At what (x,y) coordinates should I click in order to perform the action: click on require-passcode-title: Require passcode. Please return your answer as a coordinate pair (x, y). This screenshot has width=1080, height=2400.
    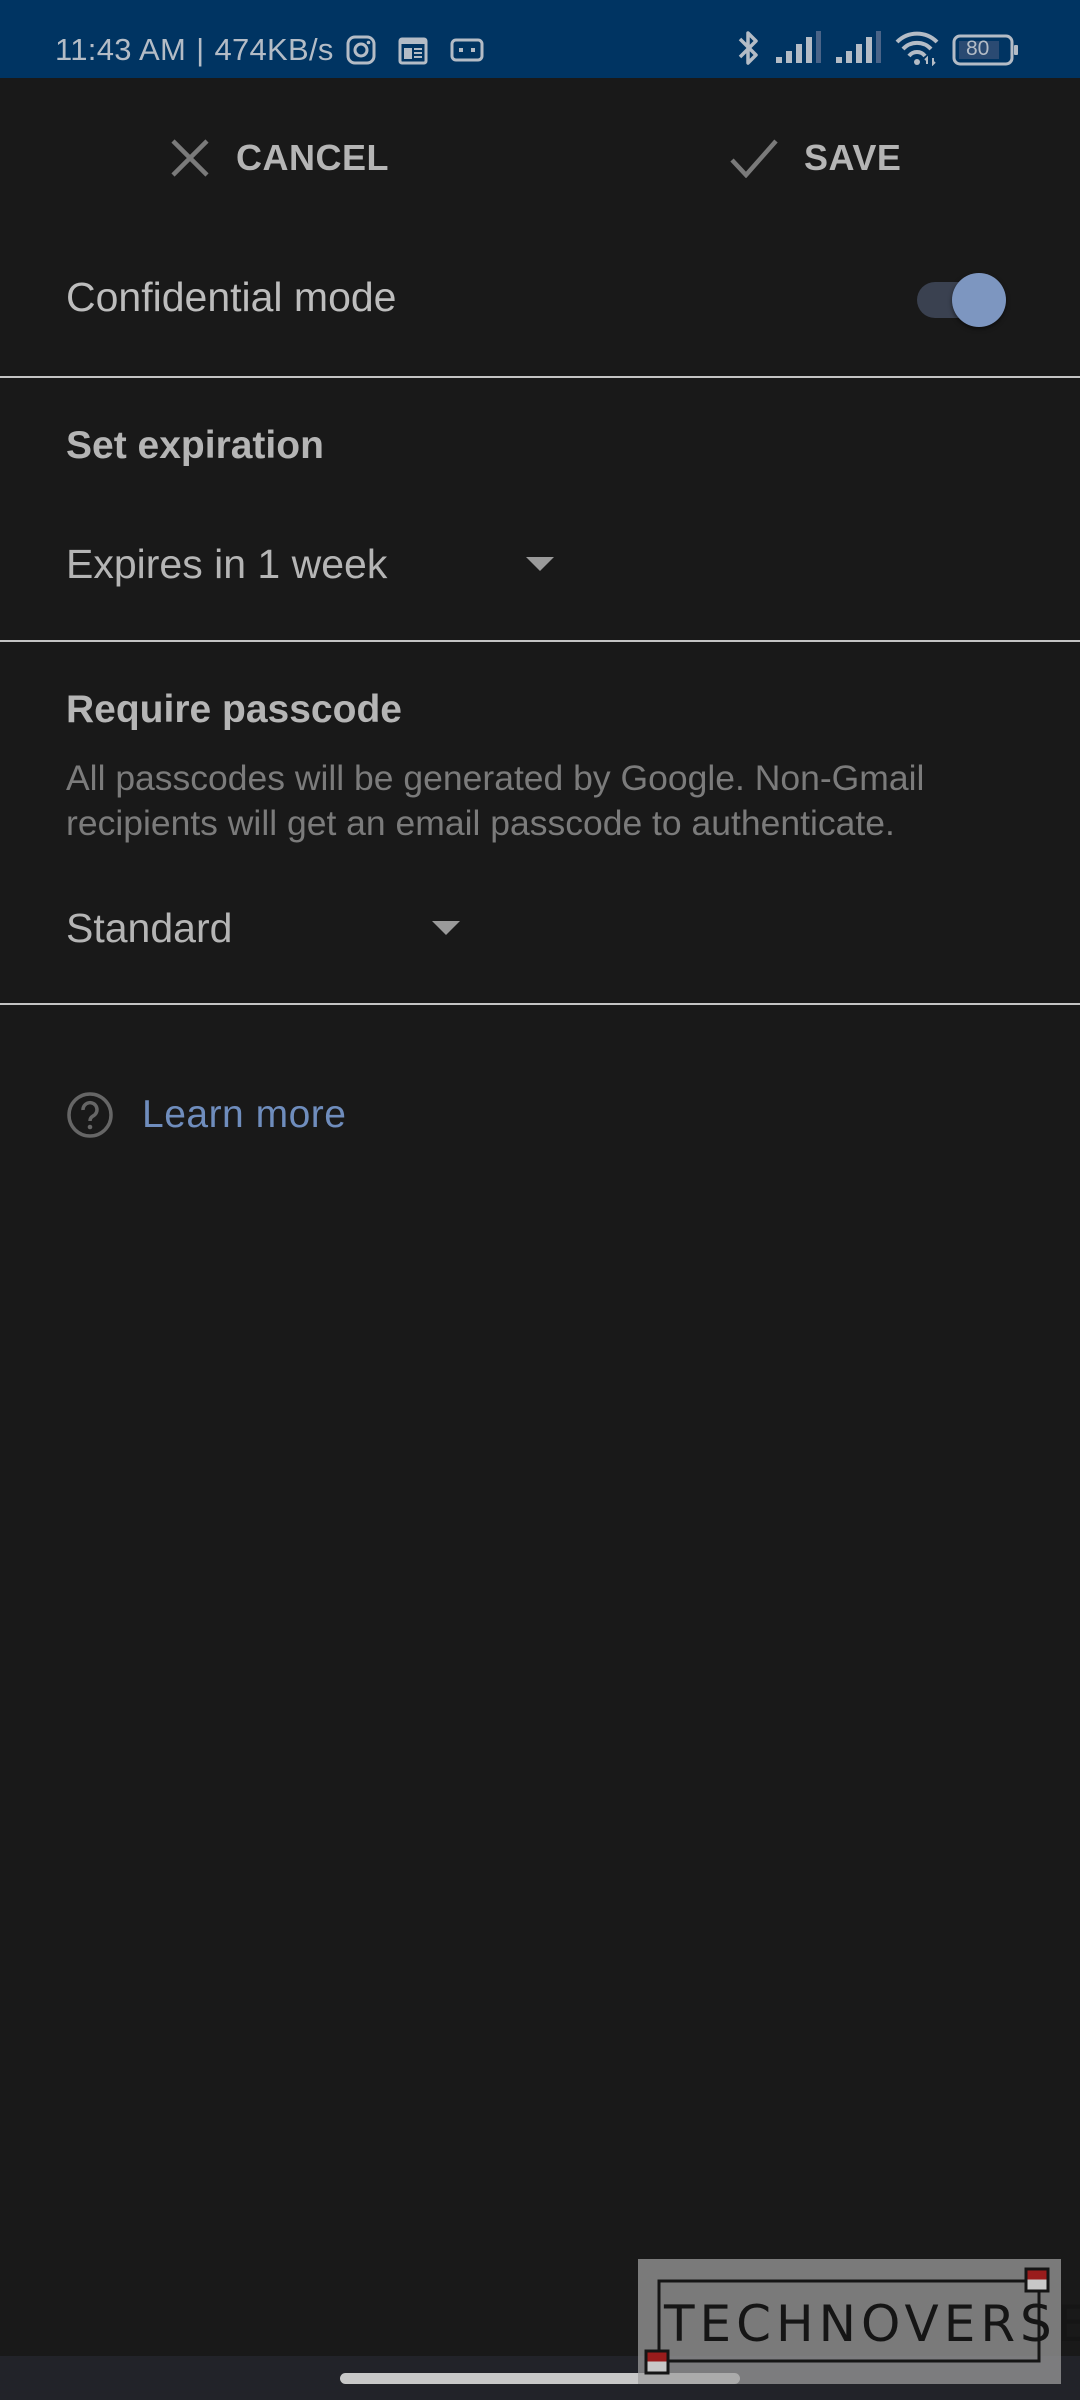
    Looking at the image, I should click on (234, 709).